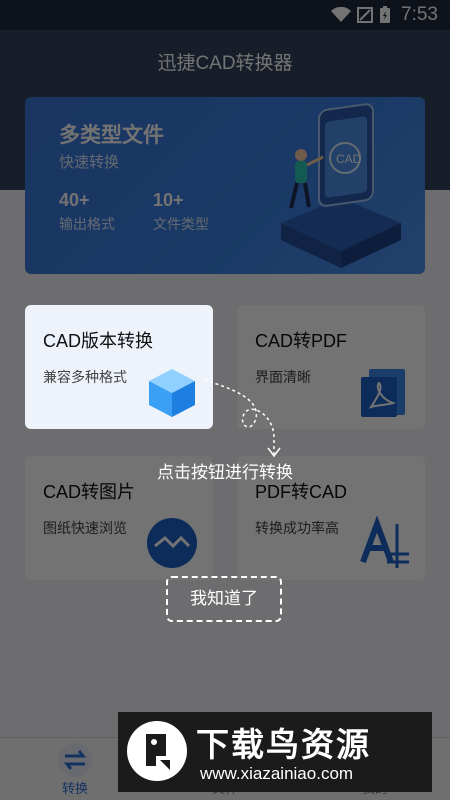 This screenshot has width=450, height=800. I want to click on cube-icon, so click(172, 393).